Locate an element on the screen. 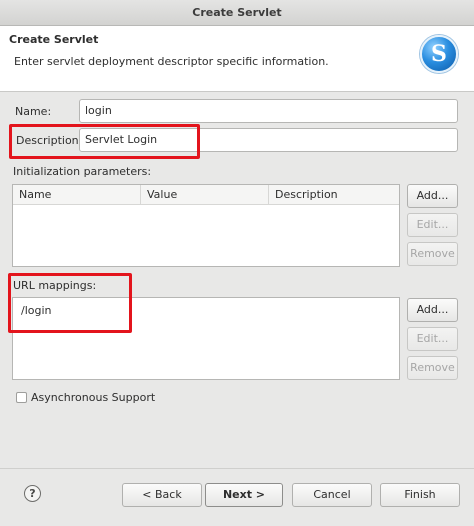 This screenshot has width=474, height=526. url-mappings-list: /login is located at coordinates (206, 338).